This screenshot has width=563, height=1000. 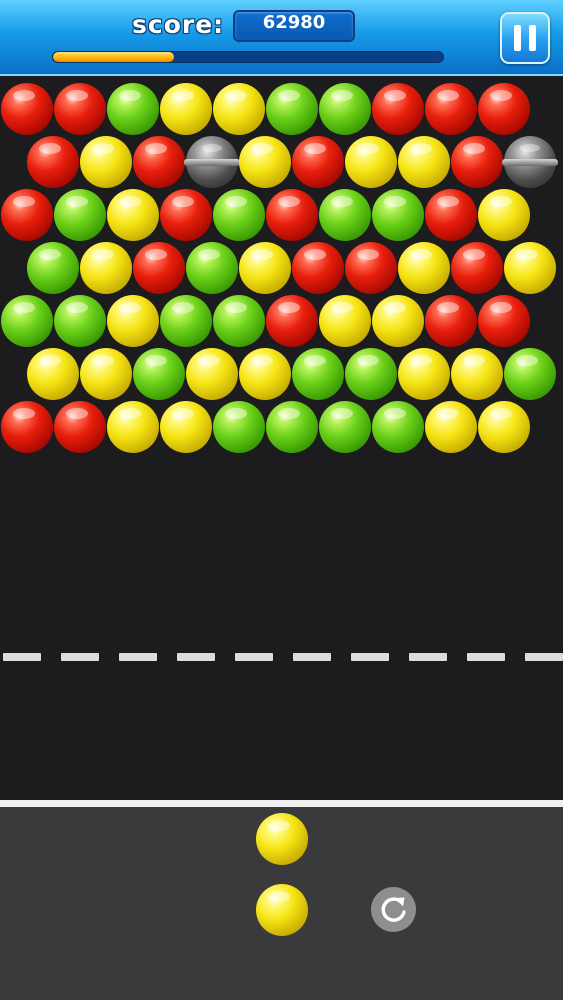 I want to click on refresh-icon, so click(x=393, y=909).